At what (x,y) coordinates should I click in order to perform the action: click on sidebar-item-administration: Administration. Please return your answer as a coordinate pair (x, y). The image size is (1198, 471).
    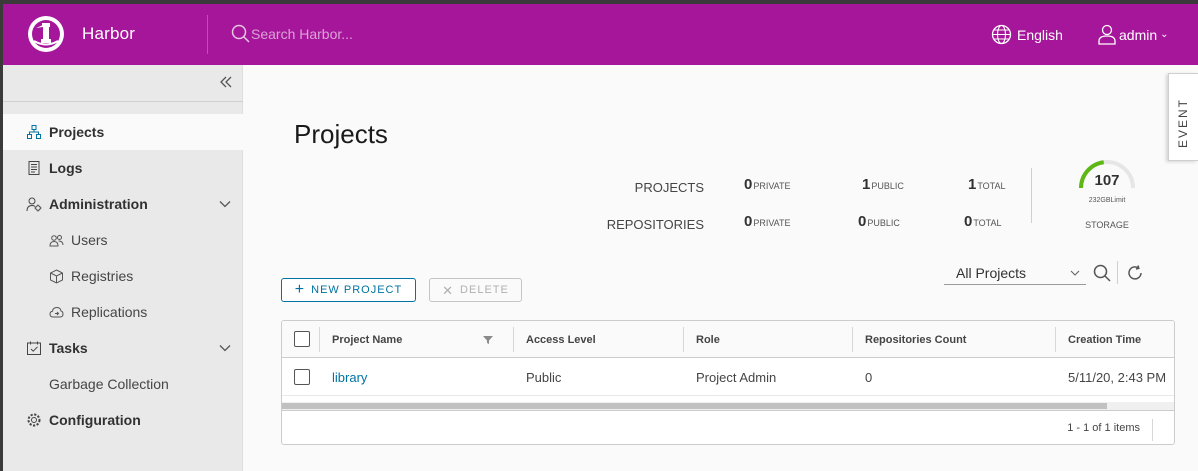
    Looking at the image, I should click on (123, 204).